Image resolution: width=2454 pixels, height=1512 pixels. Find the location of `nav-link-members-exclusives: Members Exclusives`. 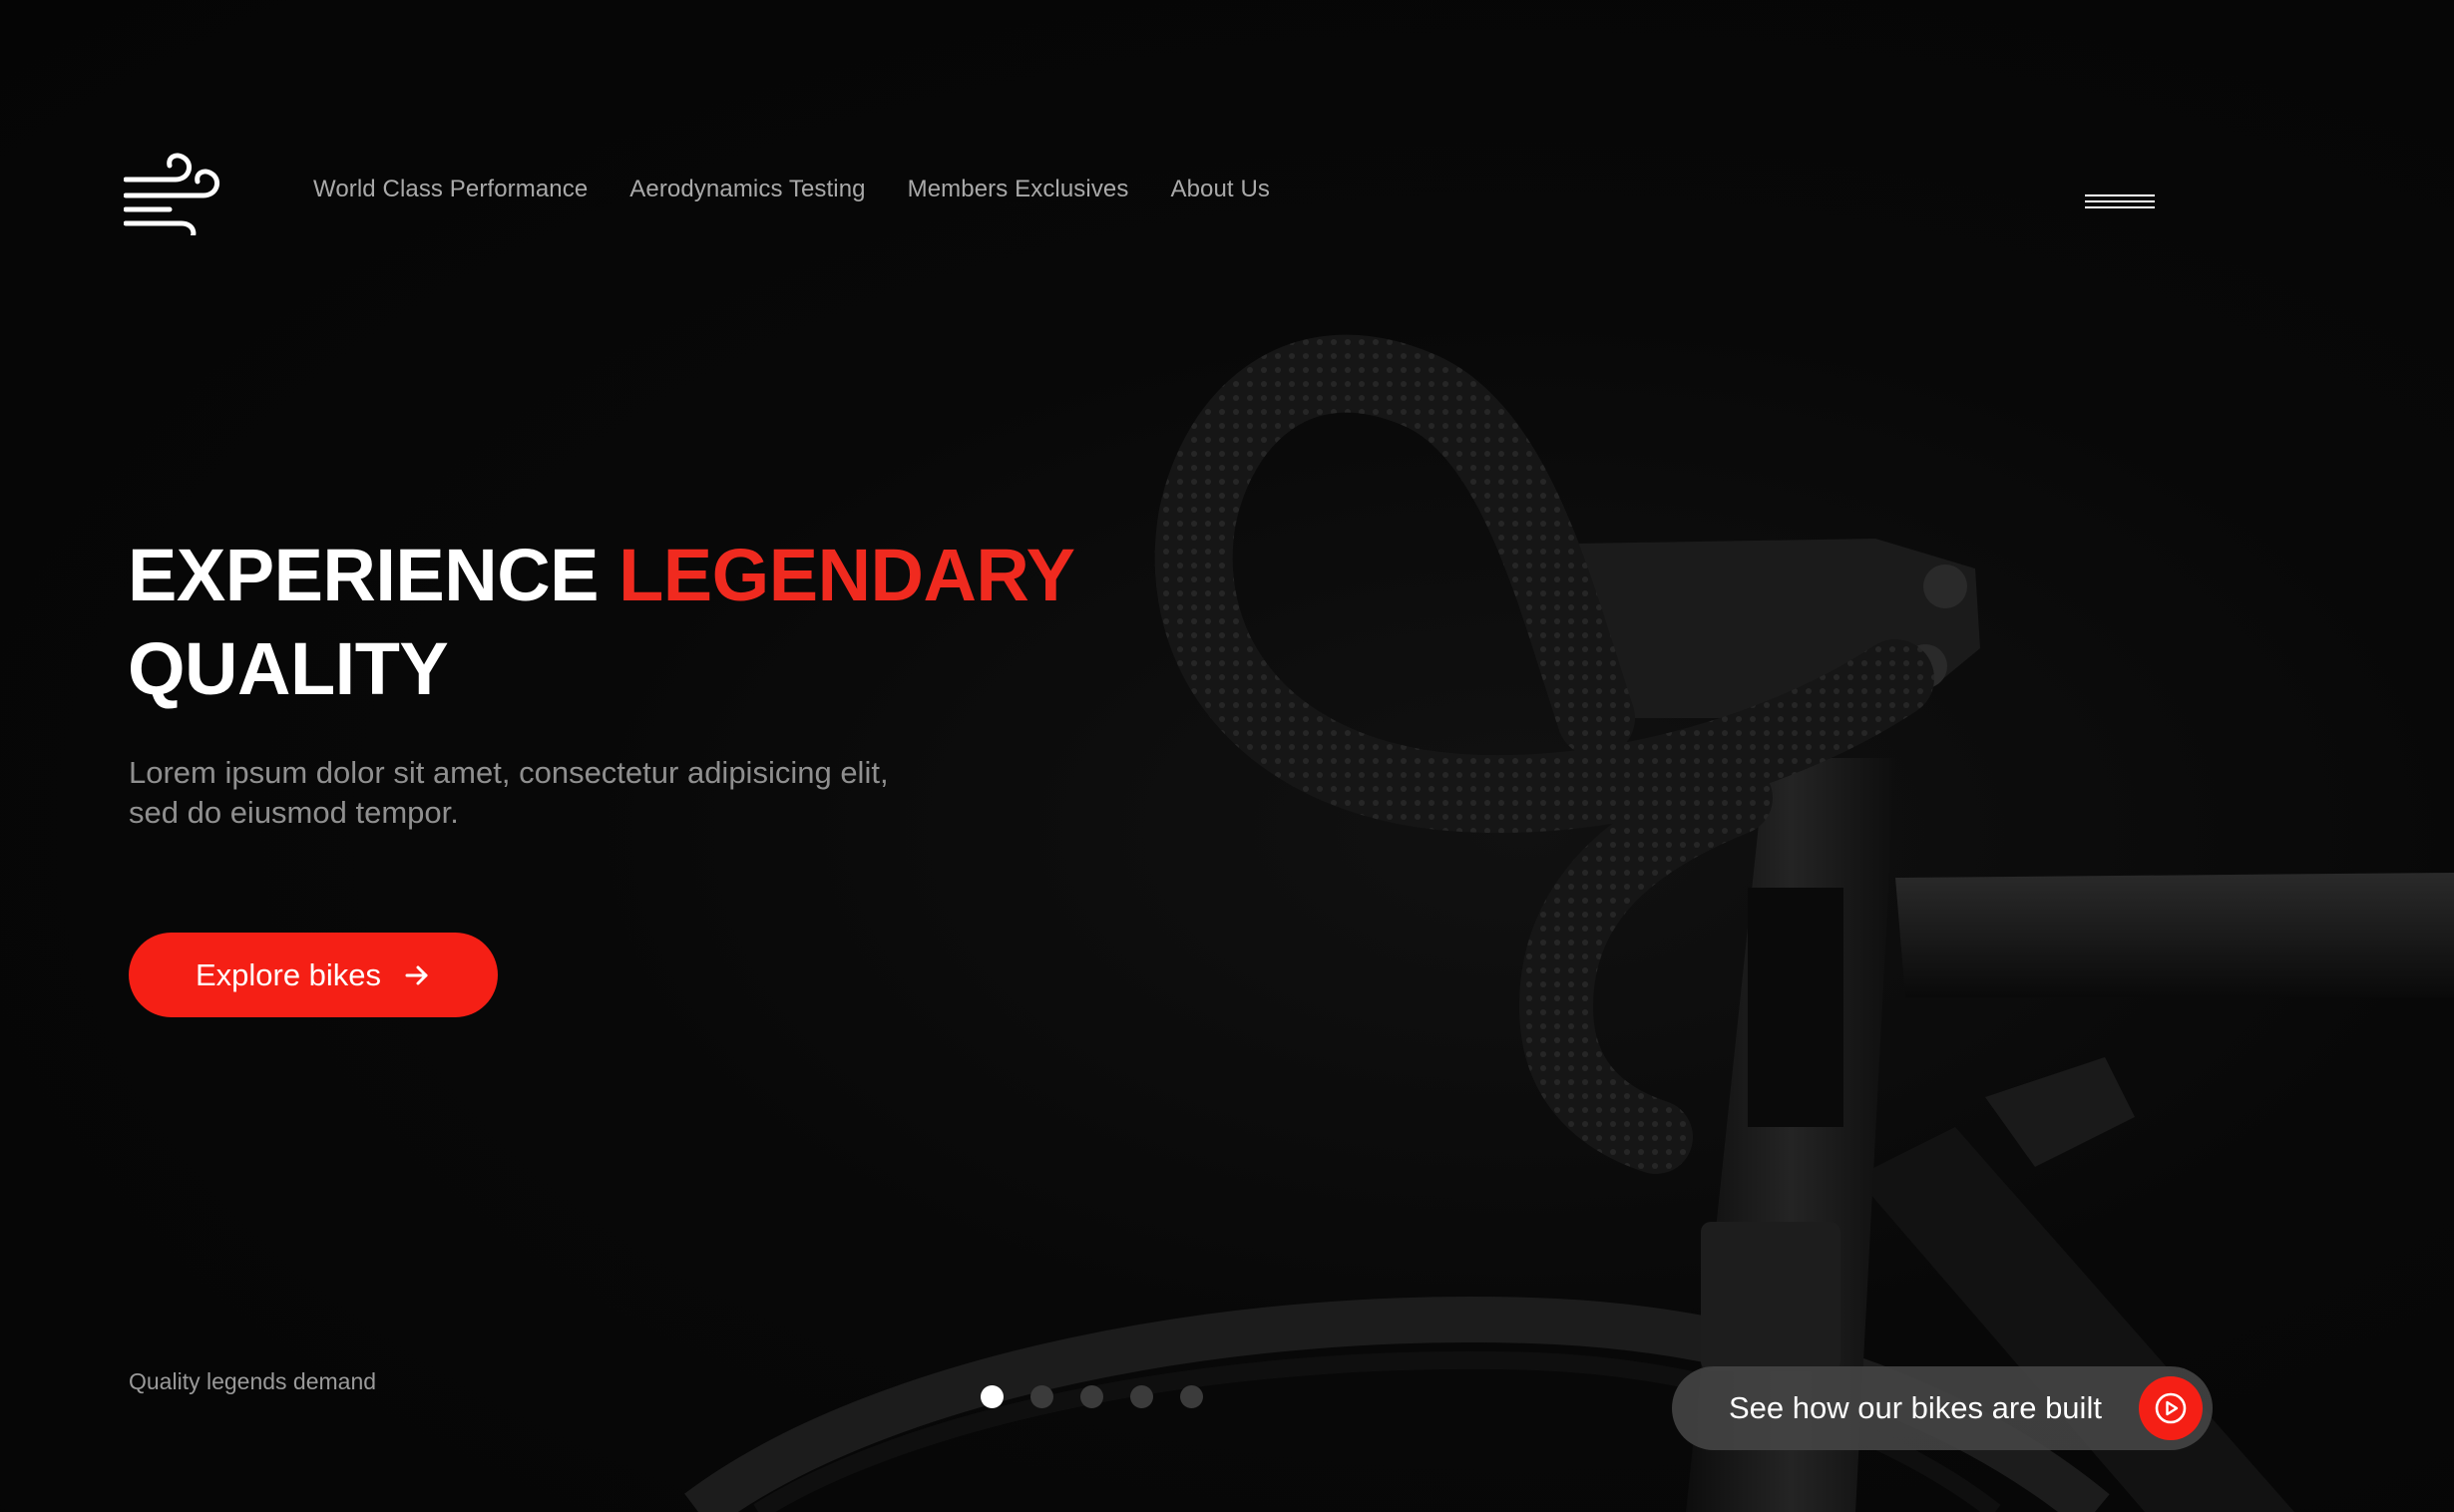

nav-link-members-exclusives: Members Exclusives is located at coordinates (1018, 189).